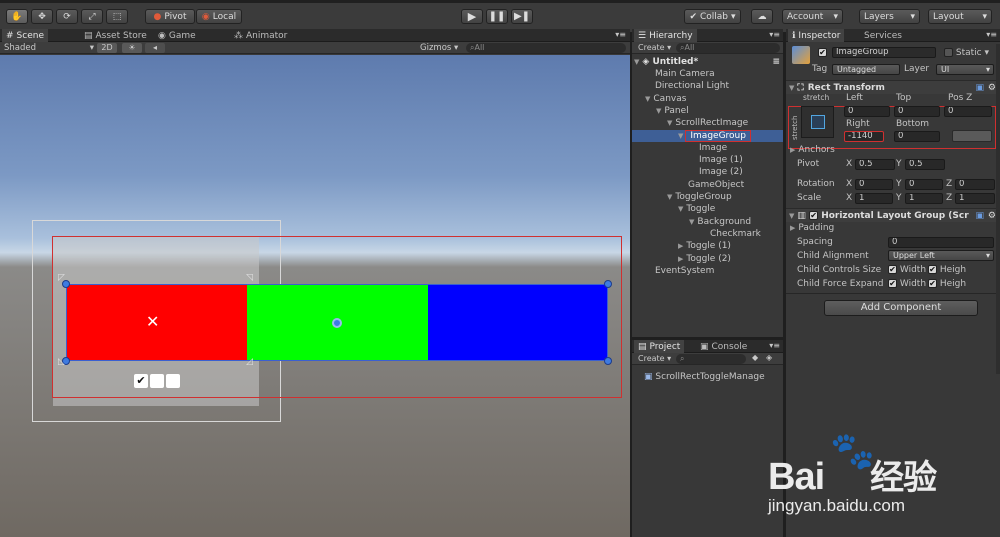  I want to click on scene-search-input: ⌕All, so click(546, 48).